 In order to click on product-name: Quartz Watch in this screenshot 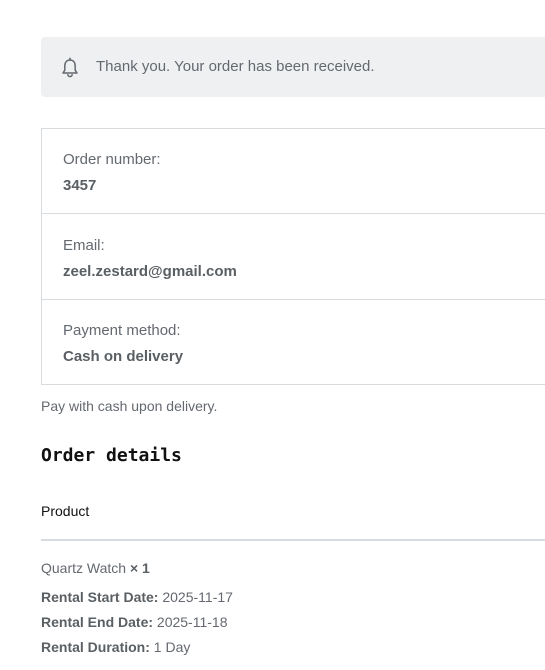, I will do `click(84, 568)`.